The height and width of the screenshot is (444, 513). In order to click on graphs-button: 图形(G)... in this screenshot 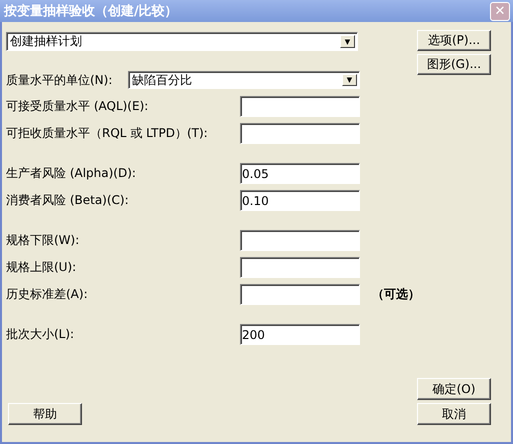, I will do `click(454, 64)`.